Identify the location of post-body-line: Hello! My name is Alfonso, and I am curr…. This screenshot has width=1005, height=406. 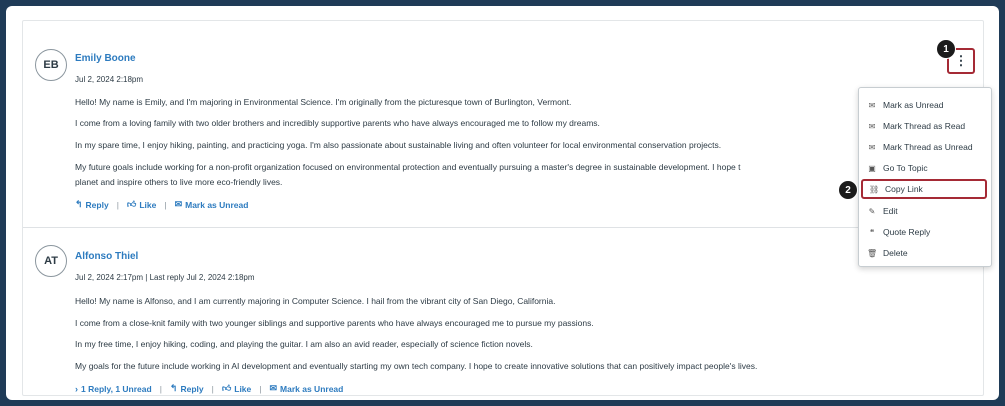
(315, 301).